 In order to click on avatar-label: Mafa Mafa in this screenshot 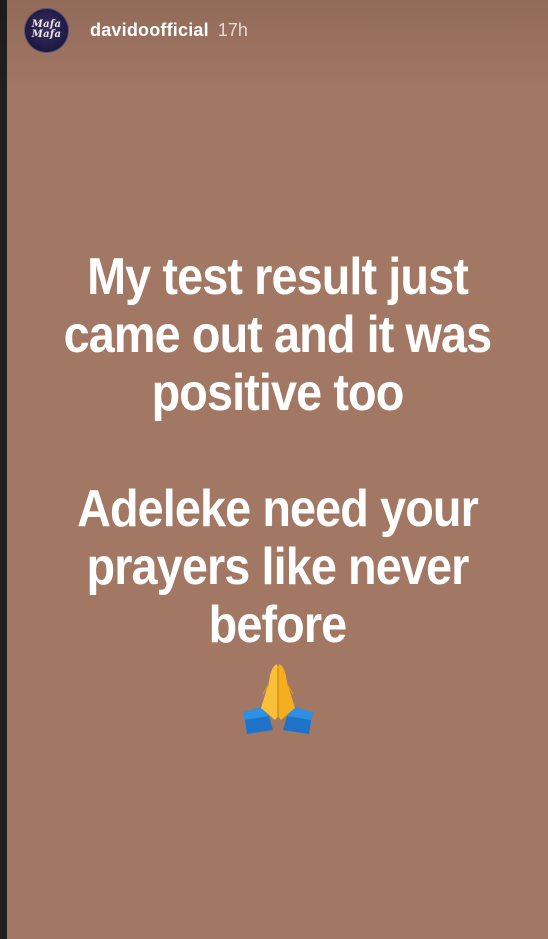, I will do `click(46, 29)`.